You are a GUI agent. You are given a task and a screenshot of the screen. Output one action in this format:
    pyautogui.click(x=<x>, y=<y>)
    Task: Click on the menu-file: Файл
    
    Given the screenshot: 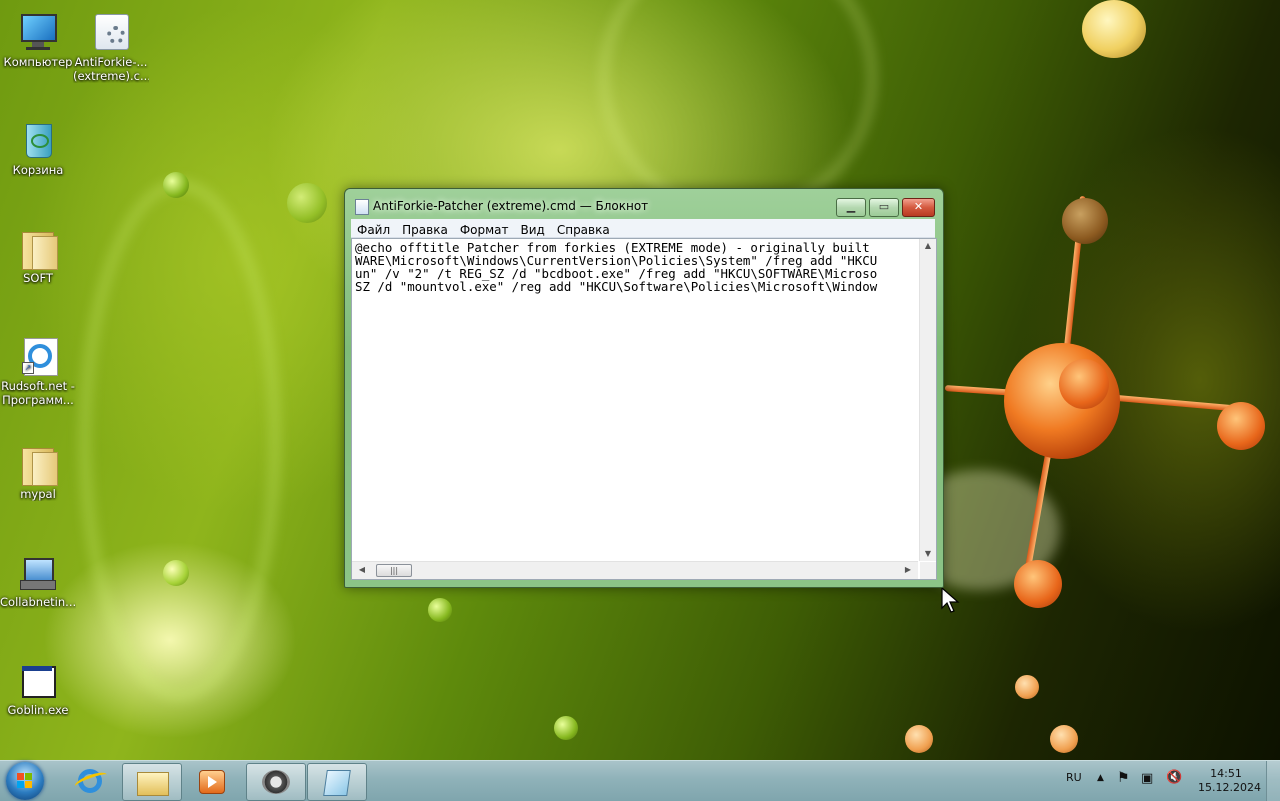 What is the action you would take?
    pyautogui.click(x=373, y=230)
    